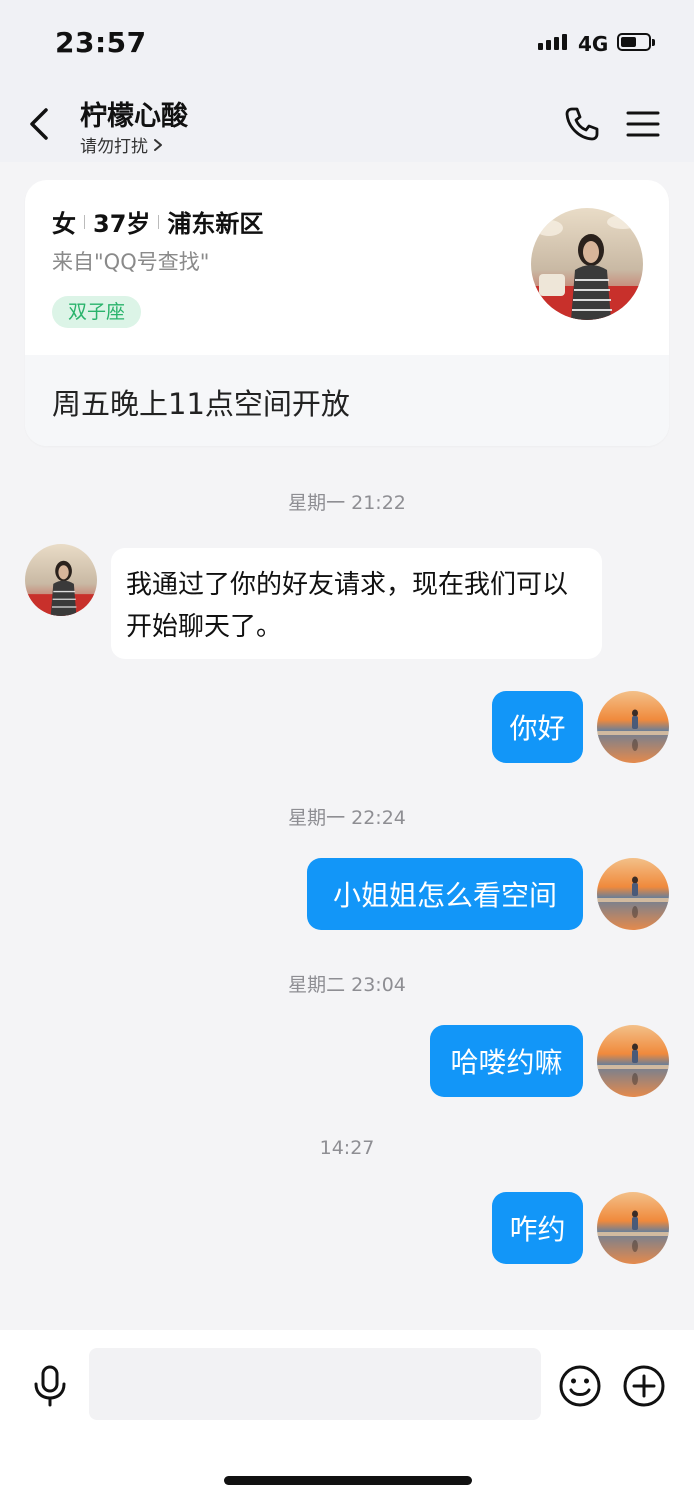  I want to click on profile-source: 来自"QQ号查找", so click(131, 262).